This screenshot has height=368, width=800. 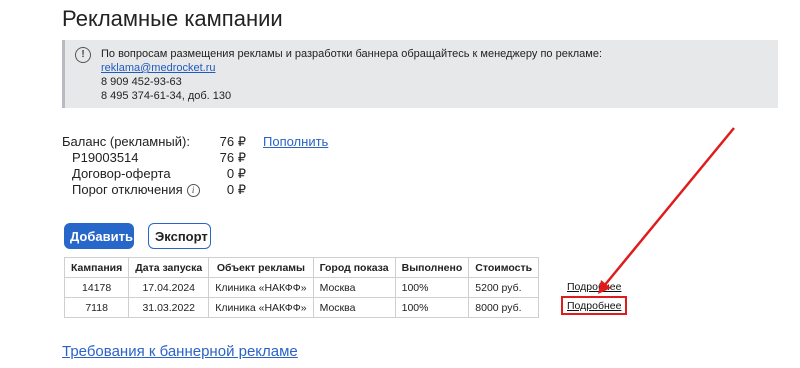 I want to click on info-icon: i, so click(x=193, y=191).